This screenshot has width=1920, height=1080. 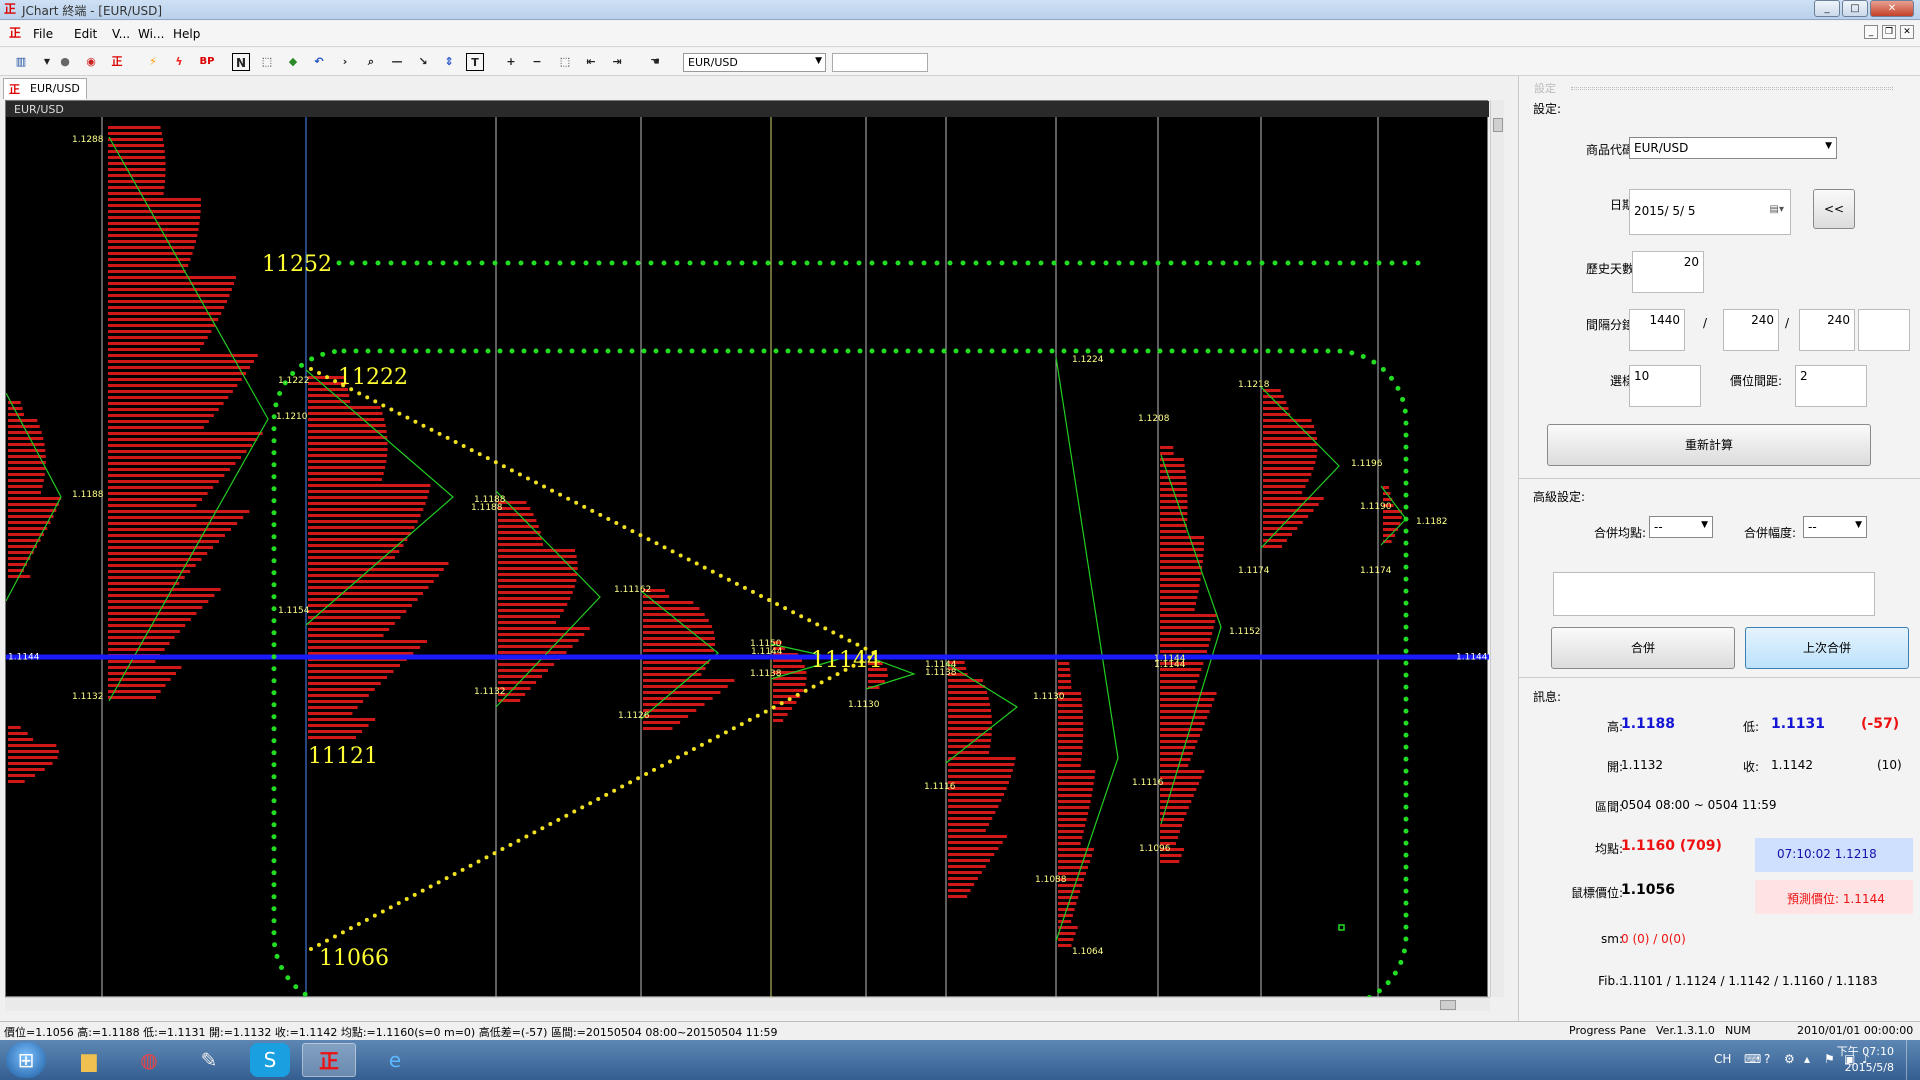 I want to click on recalculate-button: 重新計算, so click(x=1709, y=445).